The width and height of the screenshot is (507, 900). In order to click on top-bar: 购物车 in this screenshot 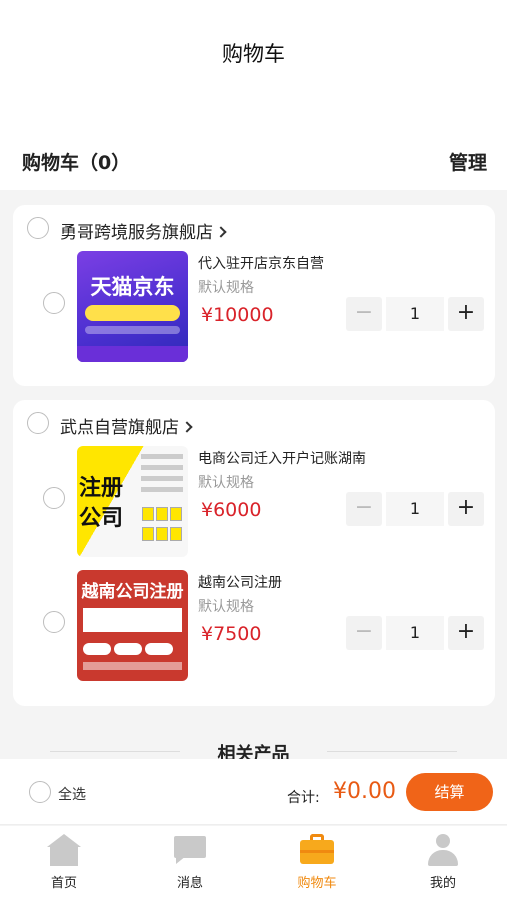, I will do `click(253, 65)`.